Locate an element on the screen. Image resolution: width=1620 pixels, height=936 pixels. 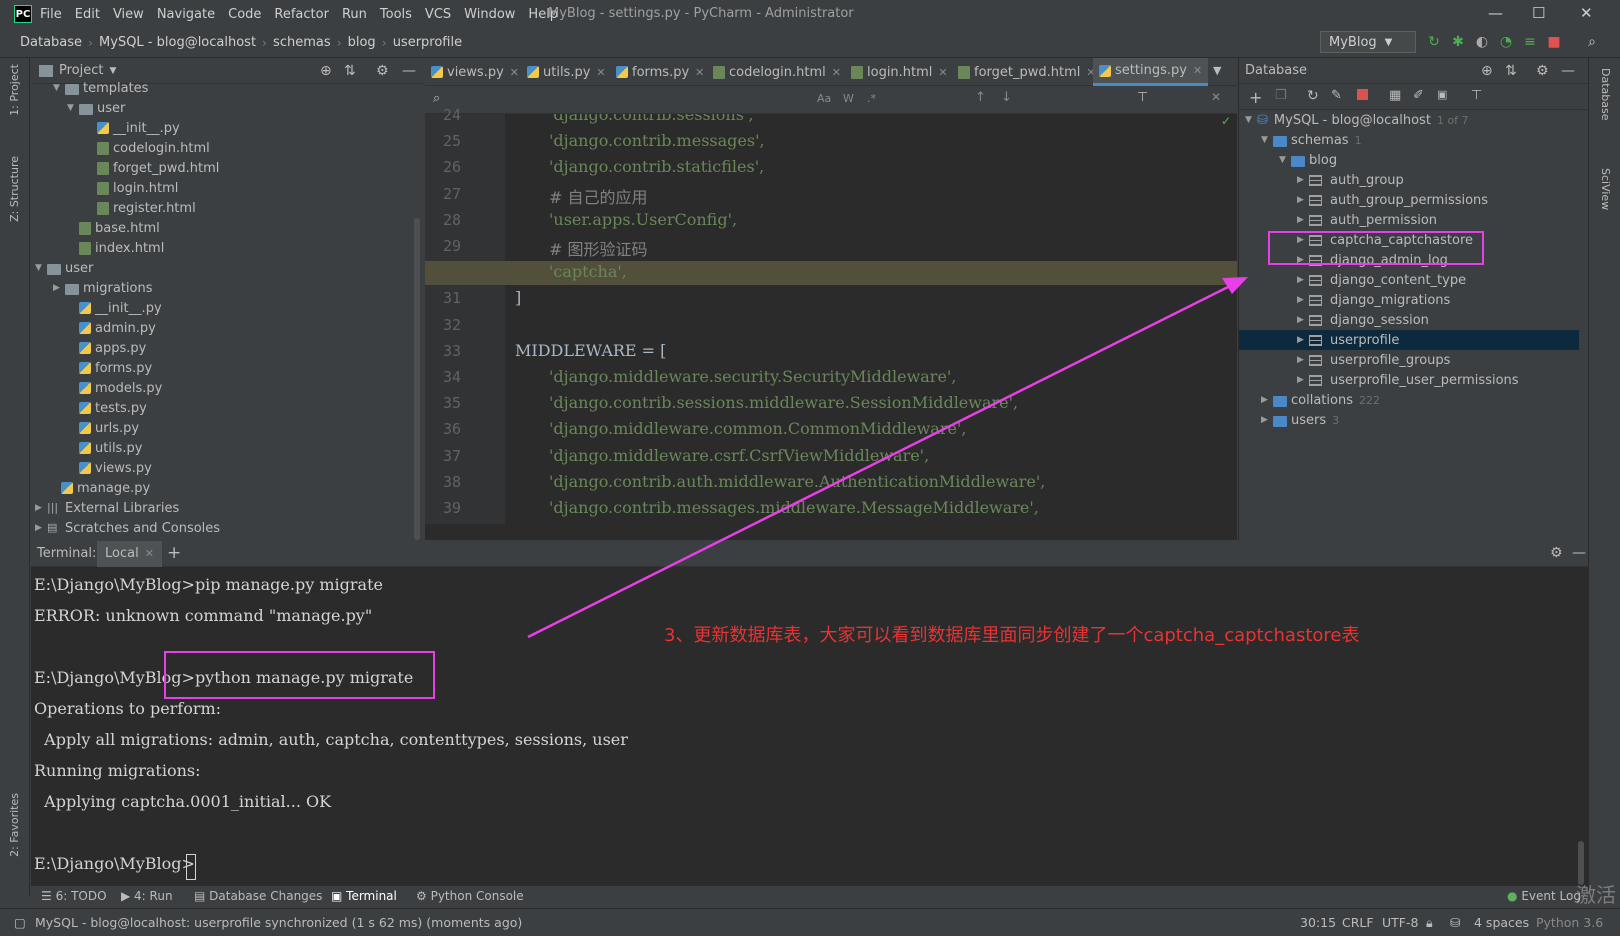
arrow-down-icon: ↓ is located at coordinates (1006, 97).